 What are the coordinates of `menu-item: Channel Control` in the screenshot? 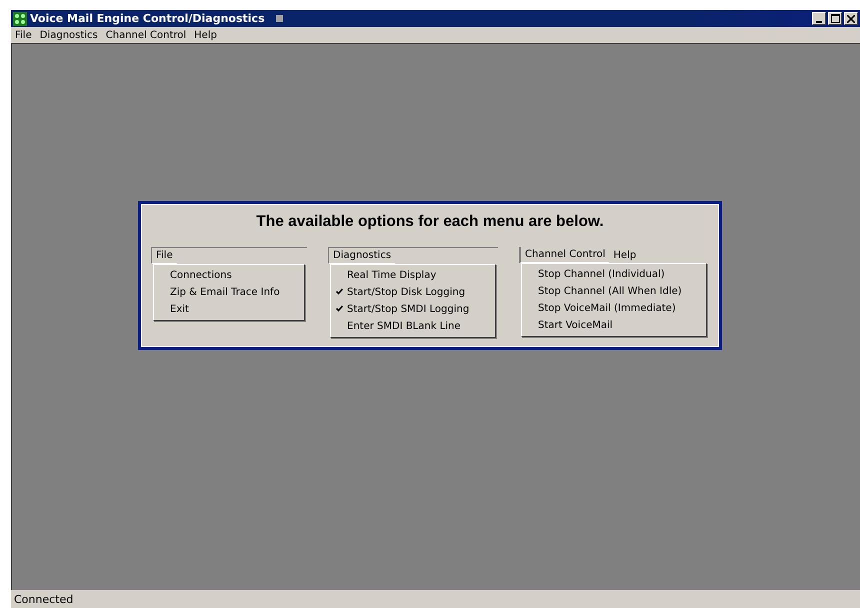 It's located at (146, 35).